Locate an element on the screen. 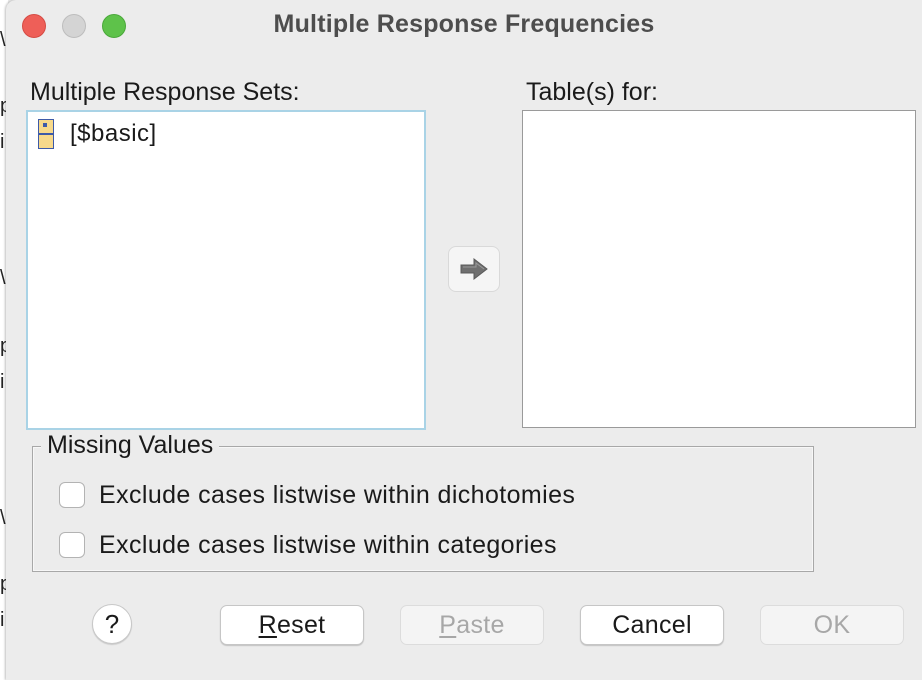 Image resolution: width=922 pixels, height=680 pixels. ok-button: OK is located at coordinates (832, 625).